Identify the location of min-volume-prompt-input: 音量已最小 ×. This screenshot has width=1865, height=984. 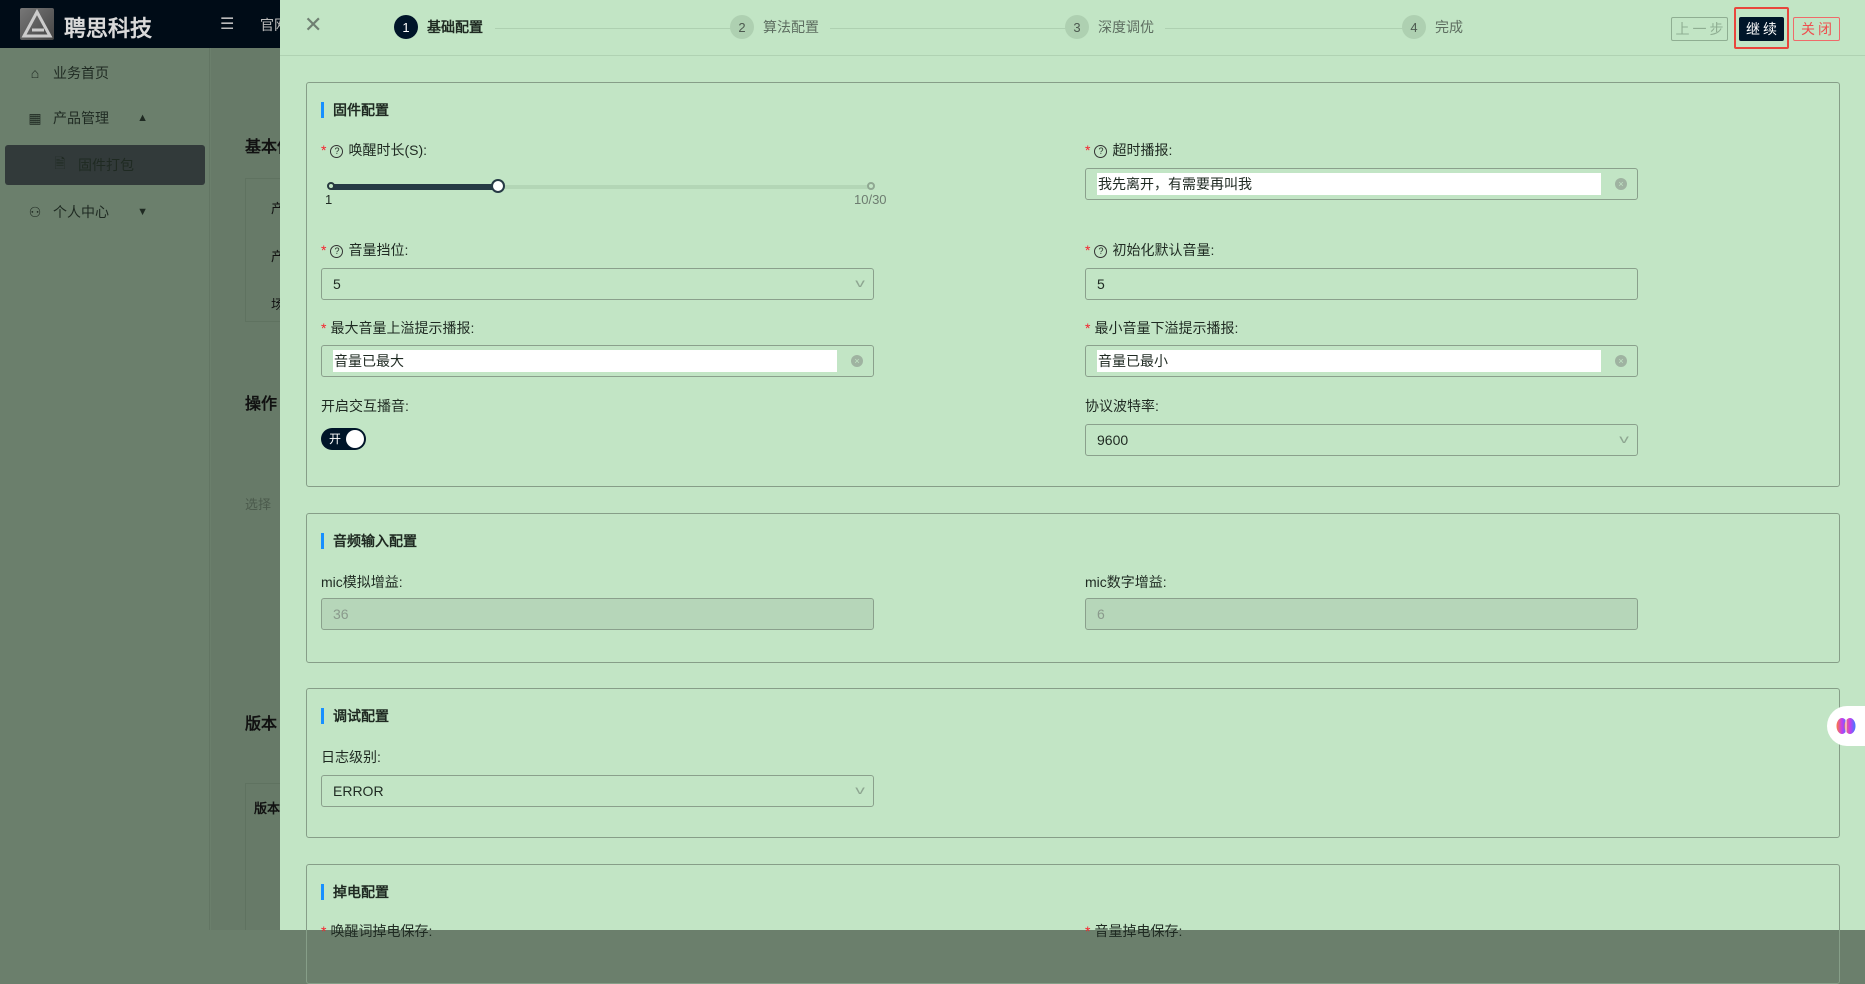
(1361, 361).